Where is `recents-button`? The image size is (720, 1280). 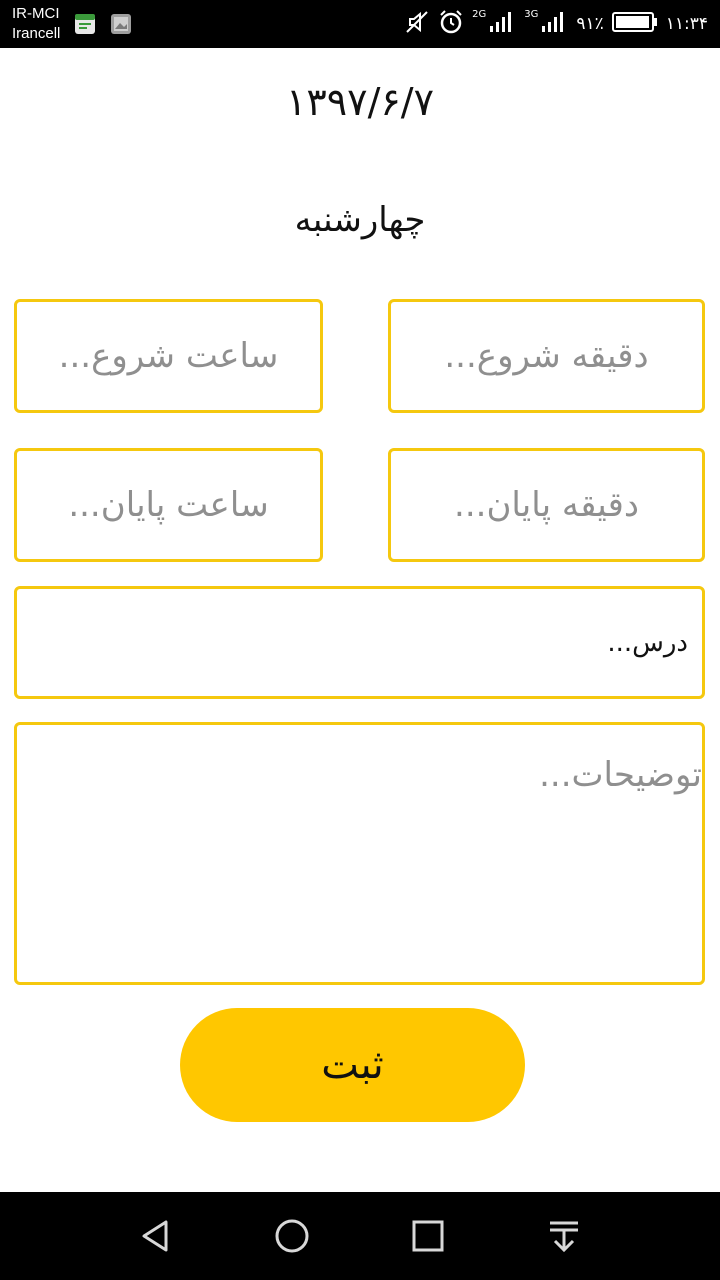
recents-button is located at coordinates (428, 1236).